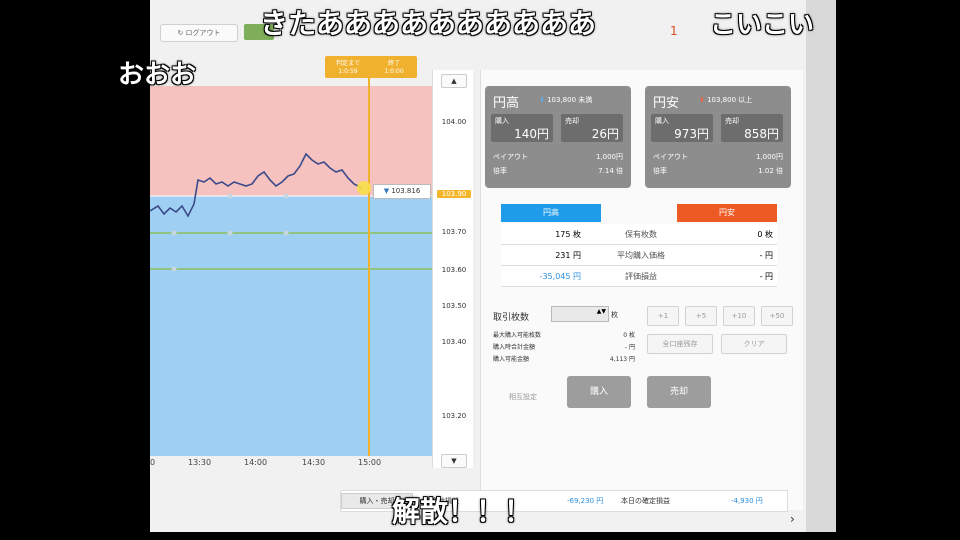 The image size is (960, 540). I want to click on cell-label: 保有枚数, so click(641, 234).